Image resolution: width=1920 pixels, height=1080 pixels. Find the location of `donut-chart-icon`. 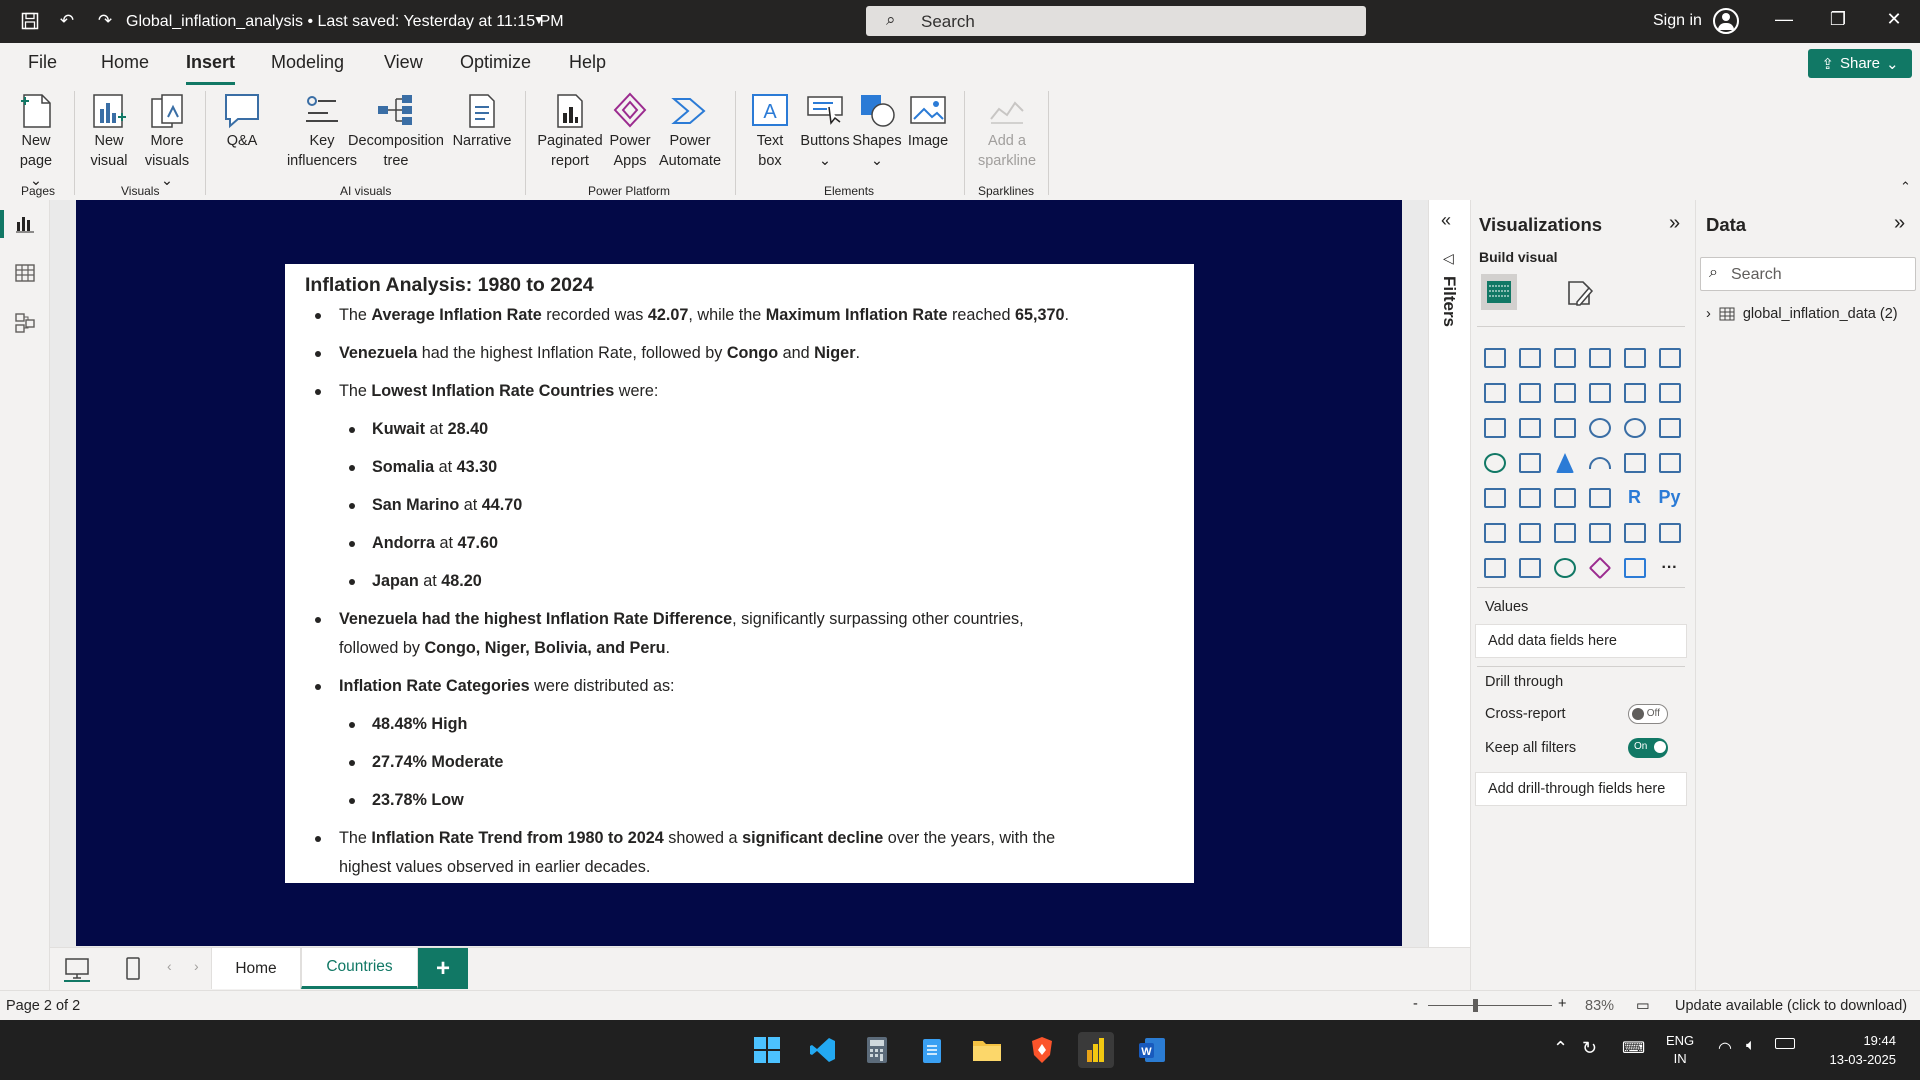

donut-chart-icon is located at coordinates (1634, 427).